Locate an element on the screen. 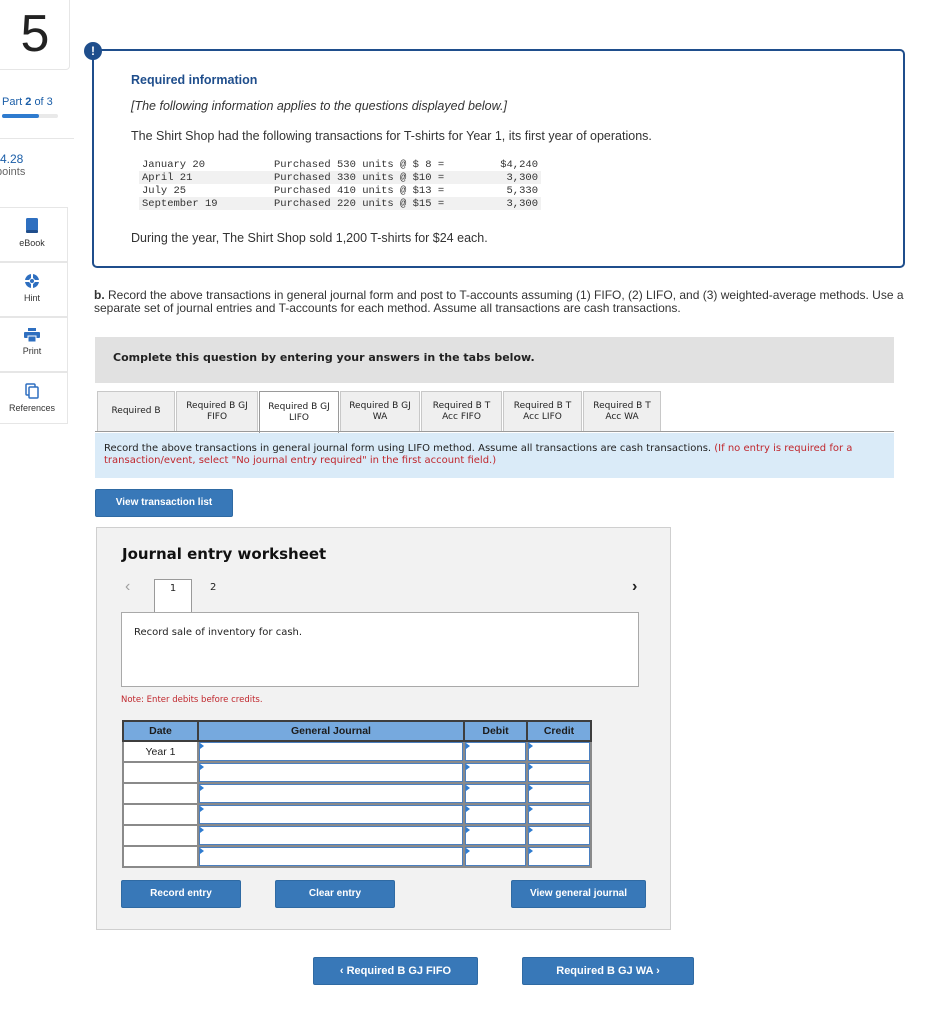 The width and height of the screenshot is (943, 1024). part-current: 2 is located at coordinates (28, 102).